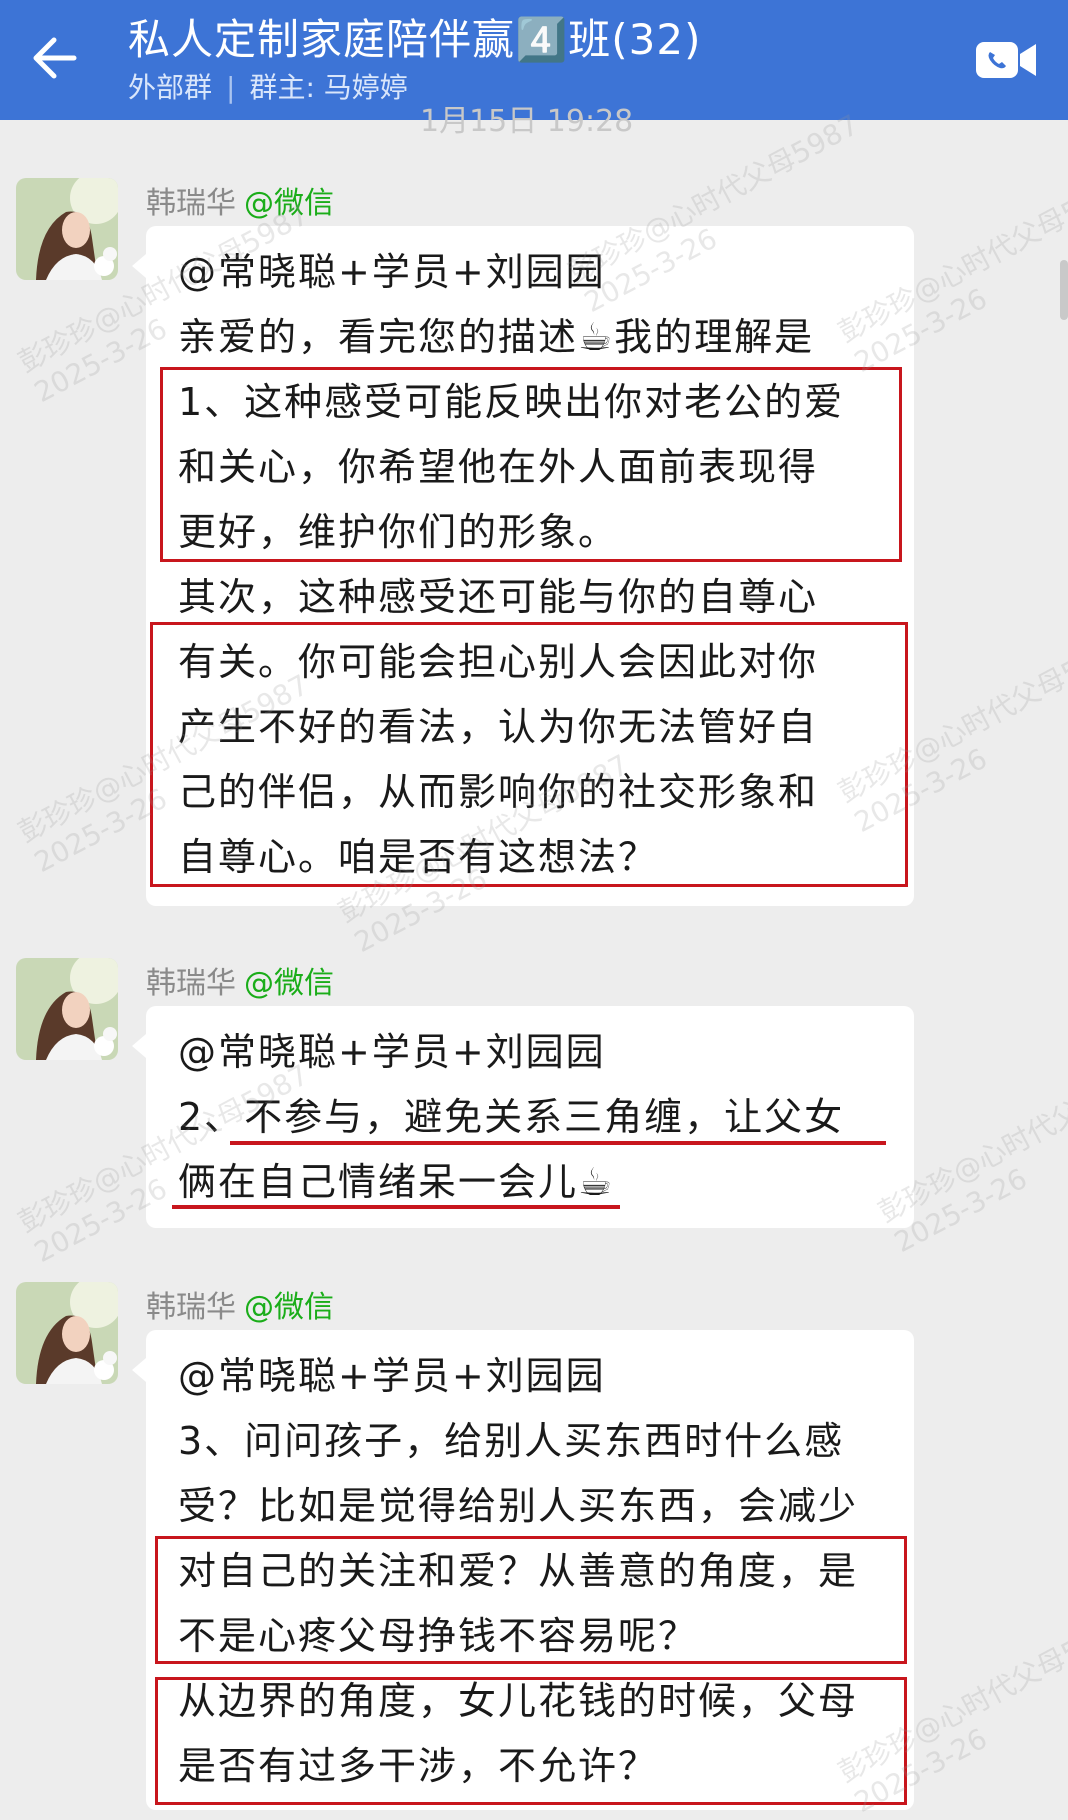 Image resolution: width=1068 pixels, height=1820 pixels. What do you see at coordinates (498, 792) in the screenshot?
I see `message-line: 己的伴侣，从而影响你的社交形象和` at bounding box center [498, 792].